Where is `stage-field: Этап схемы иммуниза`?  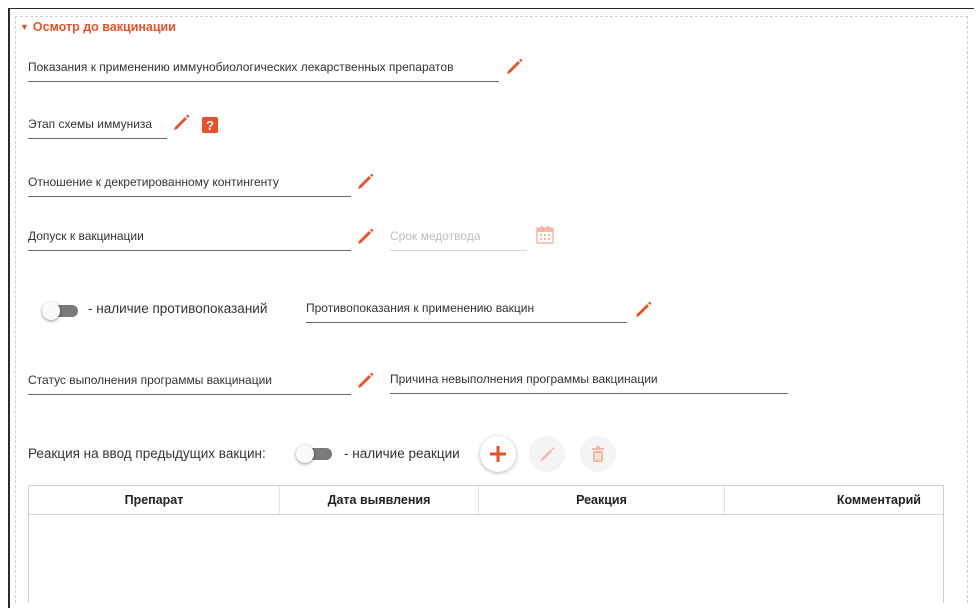
stage-field: Этап схемы иммуниза is located at coordinates (97, 128).